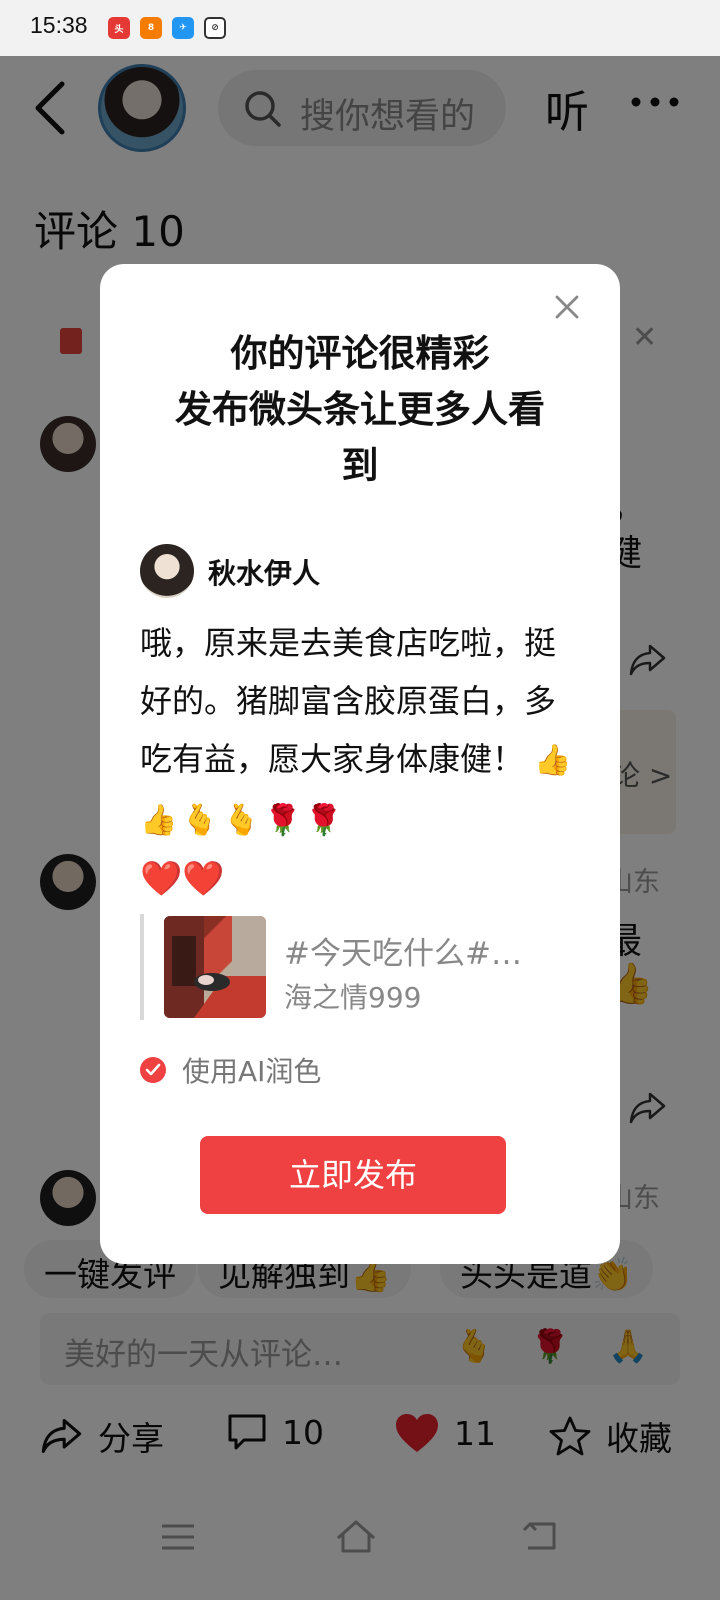  I want to click on browser-icon: ⊘, so click(215, 28).